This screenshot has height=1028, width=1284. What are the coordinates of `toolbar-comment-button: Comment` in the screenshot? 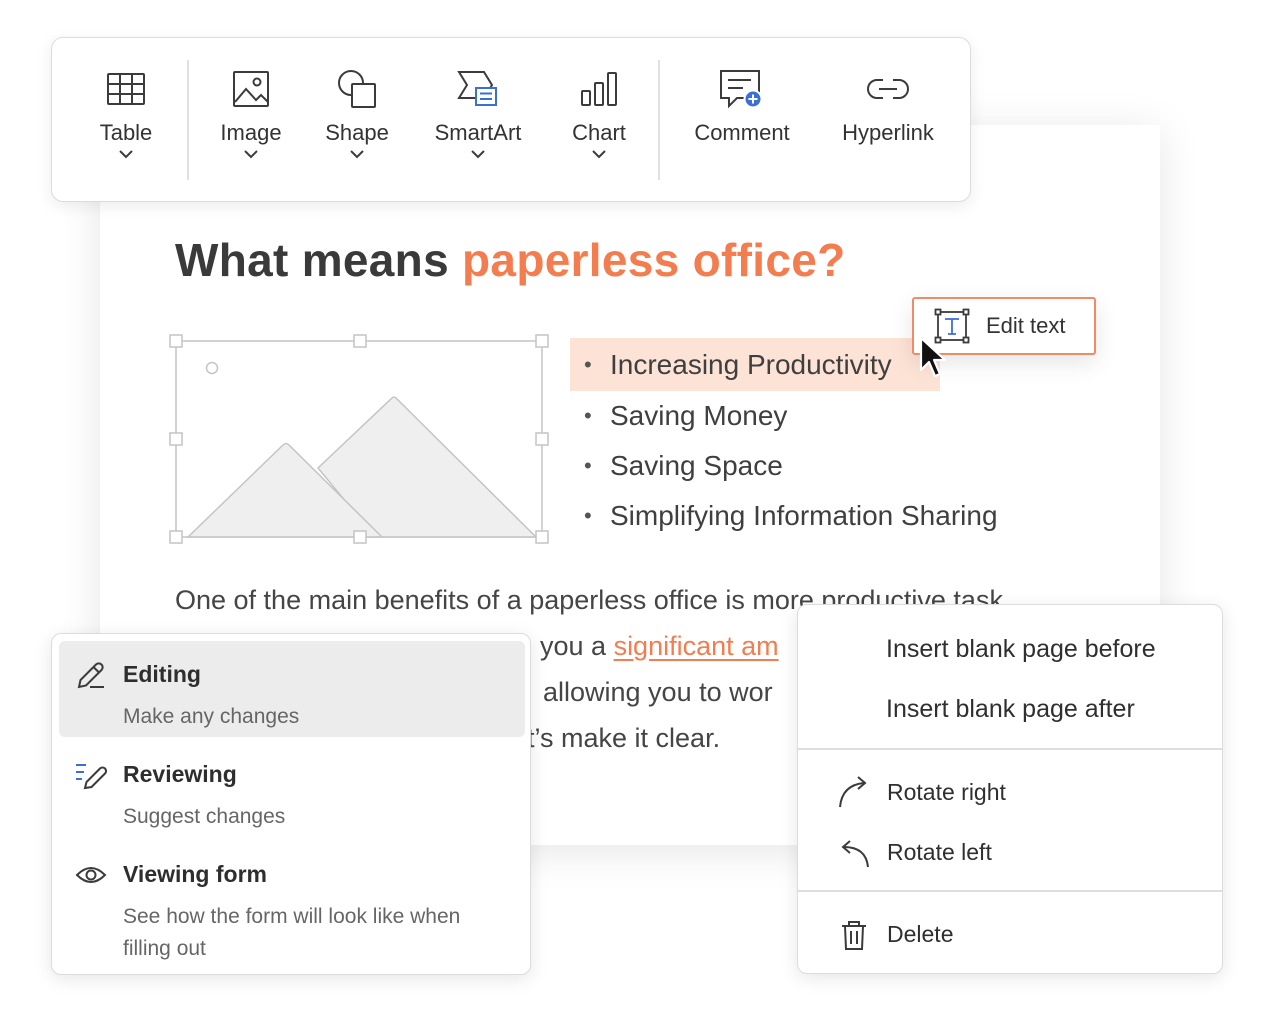 It's located at (742, 106).